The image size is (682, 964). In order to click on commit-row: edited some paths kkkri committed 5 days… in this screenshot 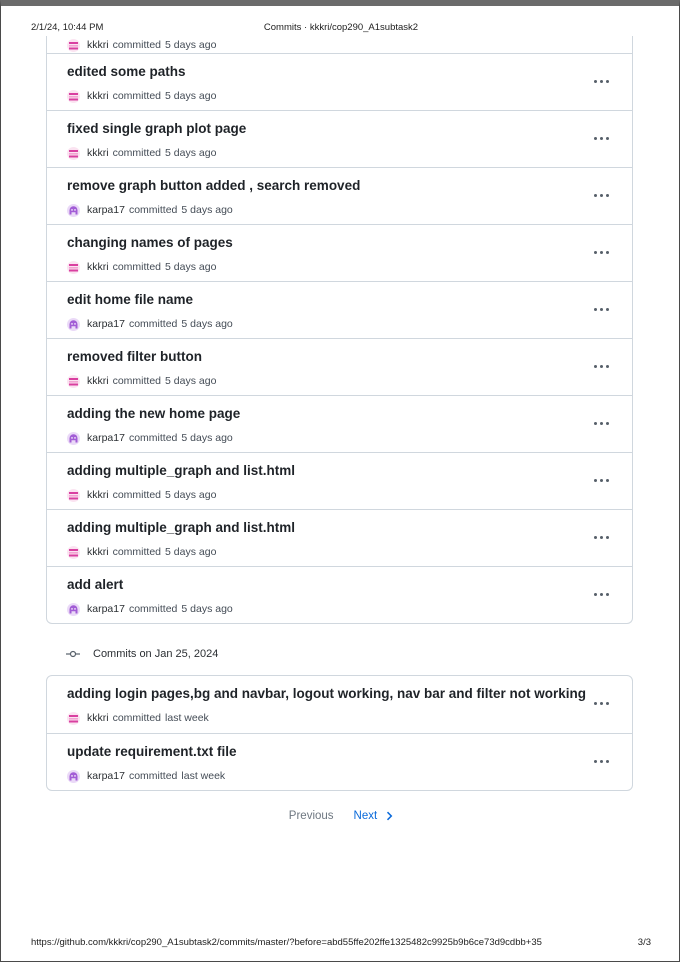, I will do `click(339, 81)`.